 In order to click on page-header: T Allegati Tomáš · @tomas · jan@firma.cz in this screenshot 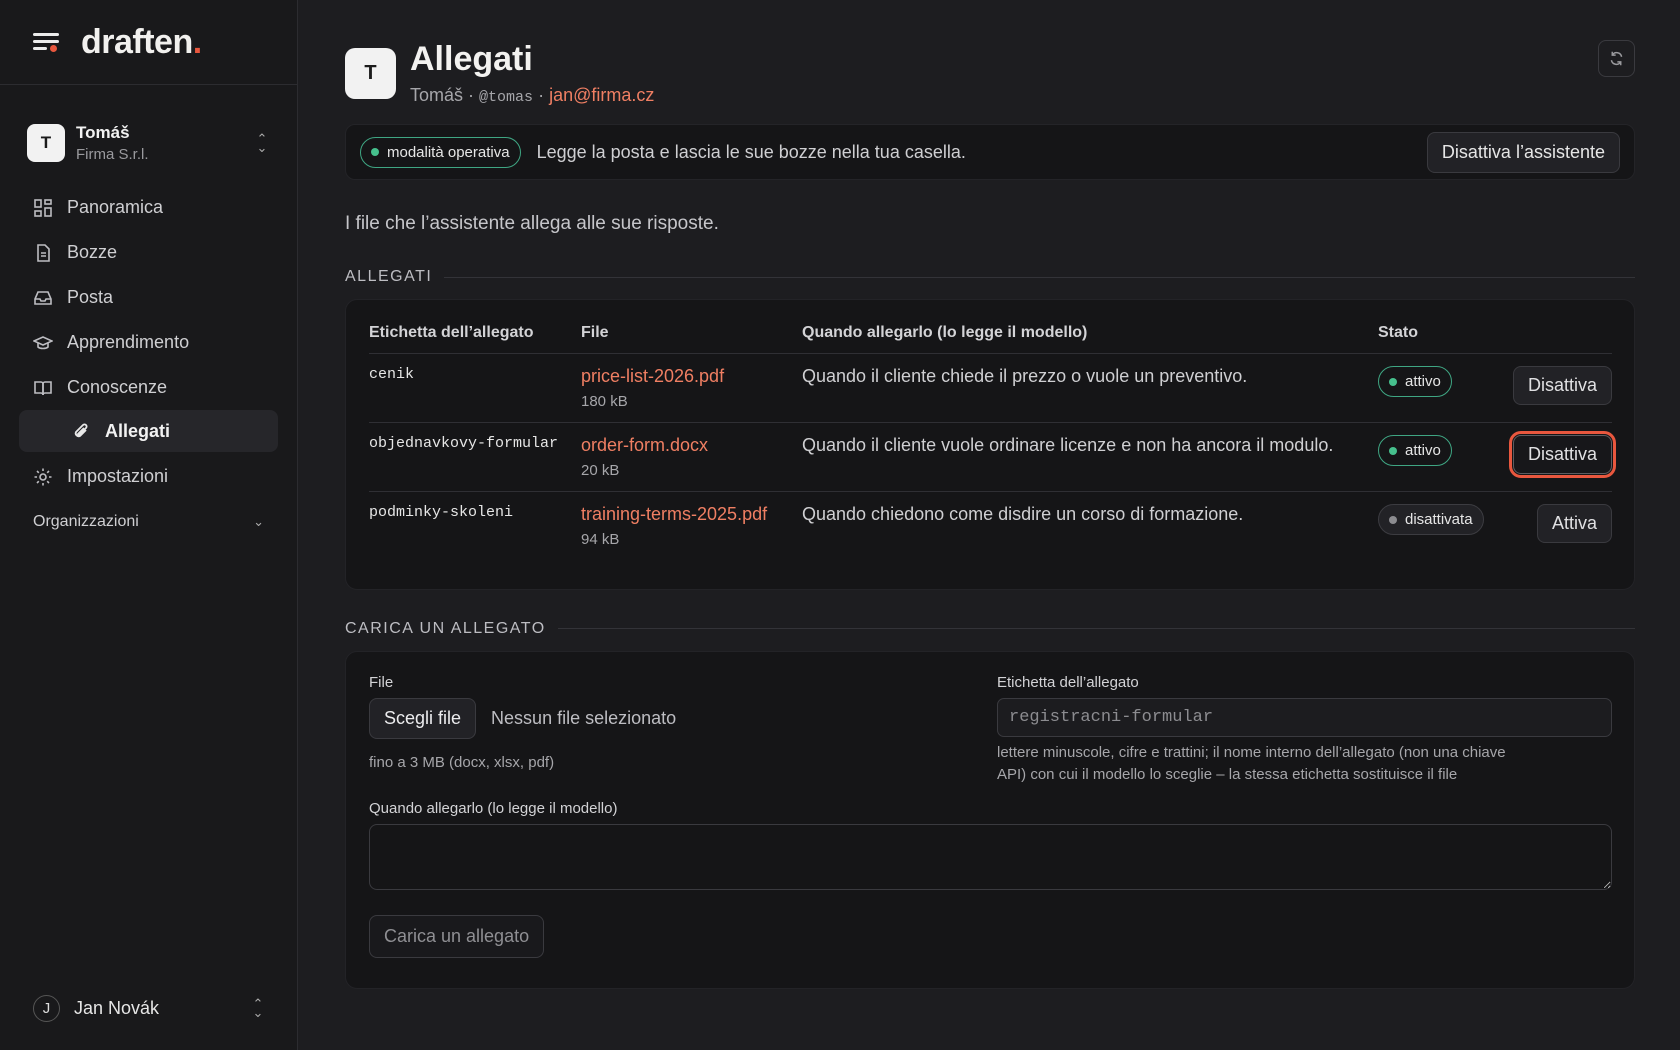, I will do `click(990, 75)`.